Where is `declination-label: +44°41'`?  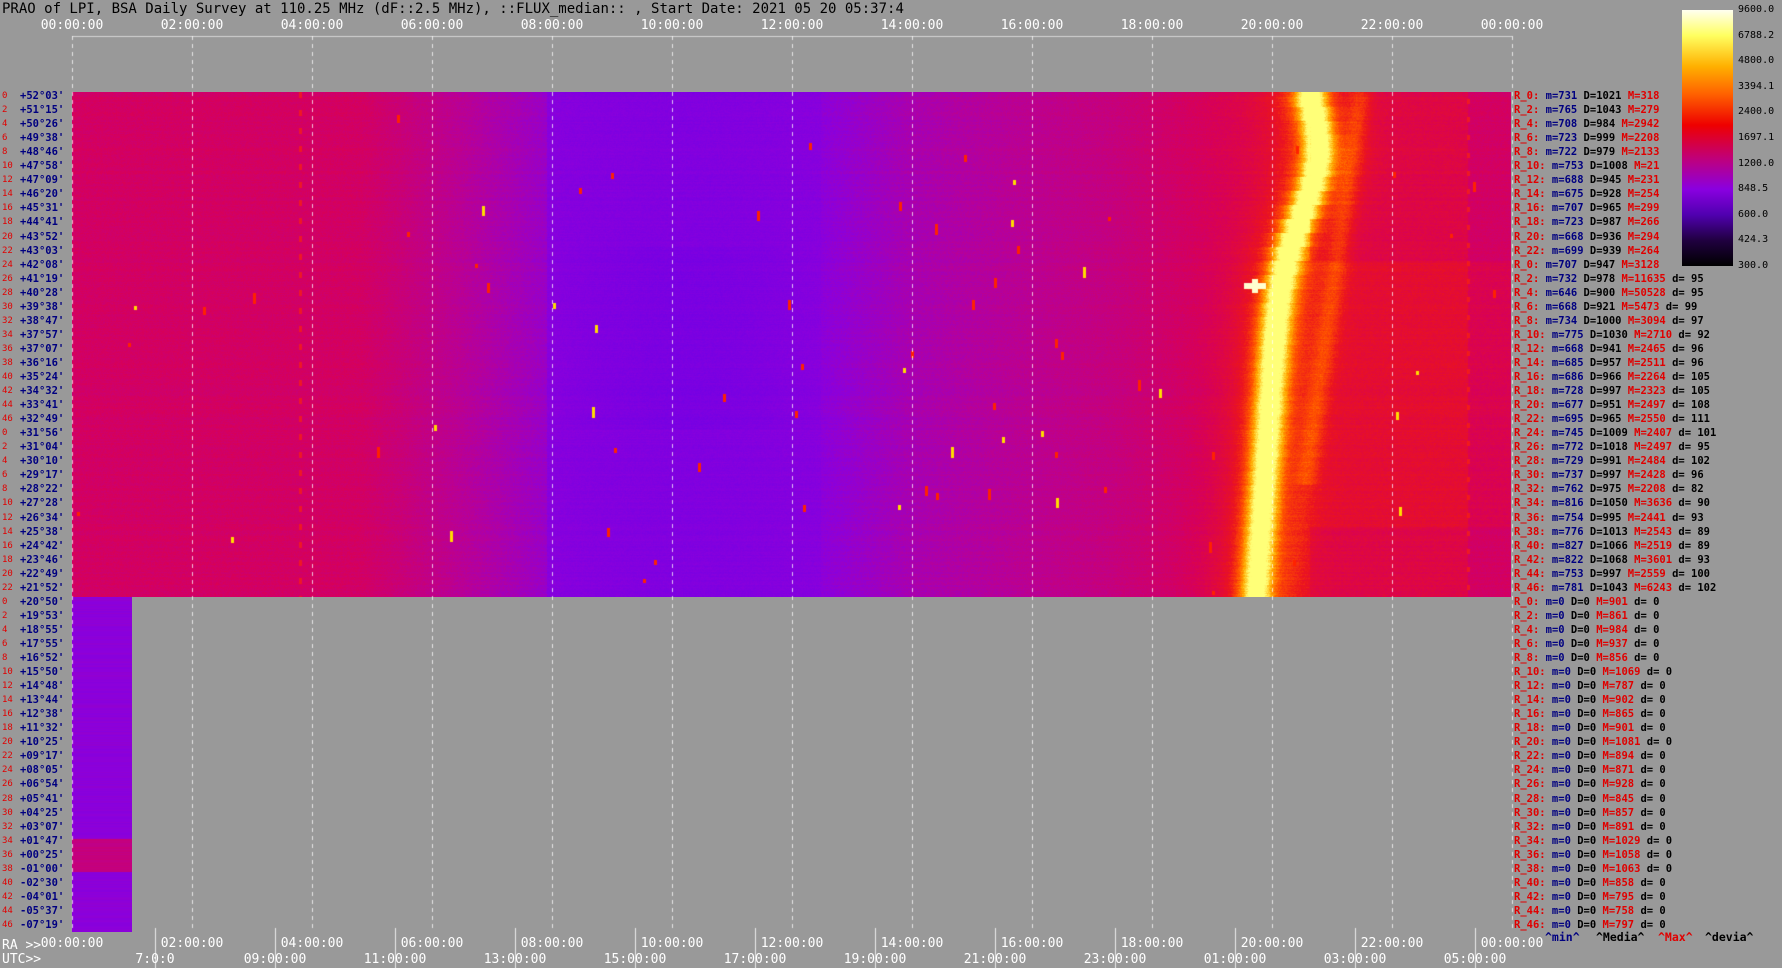
declination-label: +44°41' is located at coordinates (42, 222).